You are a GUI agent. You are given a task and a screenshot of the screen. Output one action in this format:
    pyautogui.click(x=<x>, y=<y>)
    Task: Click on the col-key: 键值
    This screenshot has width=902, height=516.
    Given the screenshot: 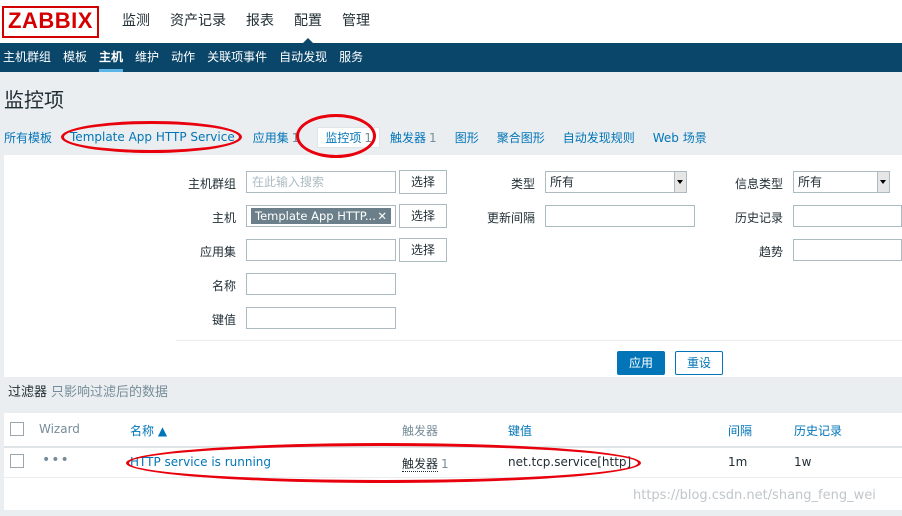 What is the action you would take?
    pyautogui.click(x=520, y=430)
    